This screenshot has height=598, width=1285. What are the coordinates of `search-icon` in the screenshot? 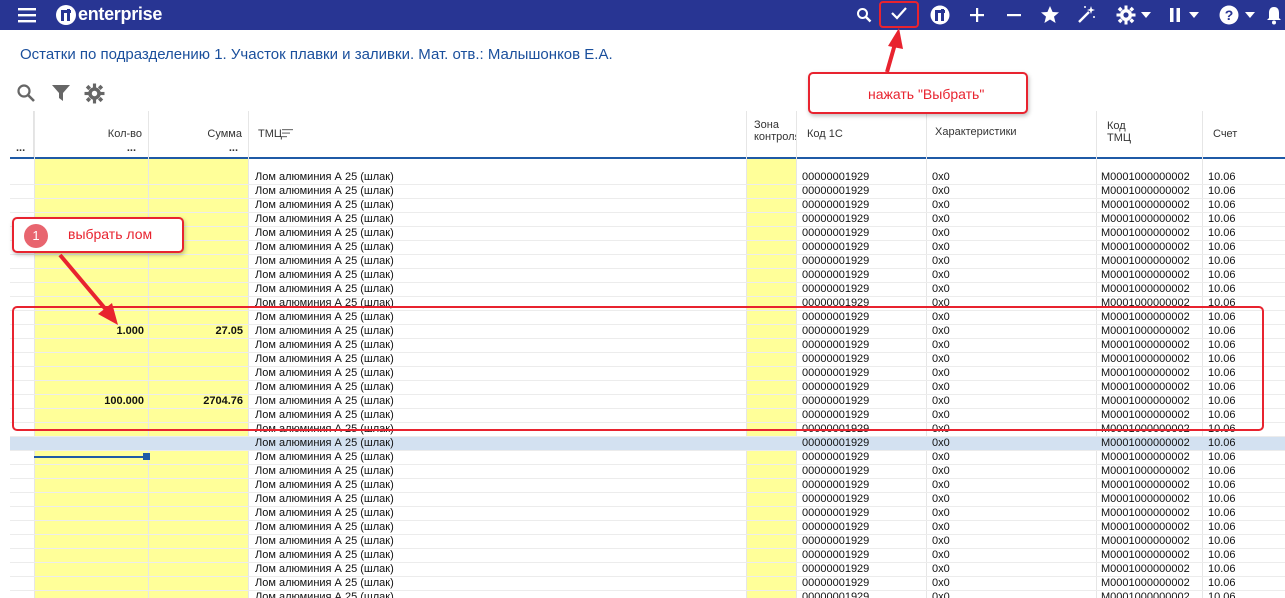 It's located at (864, 15).